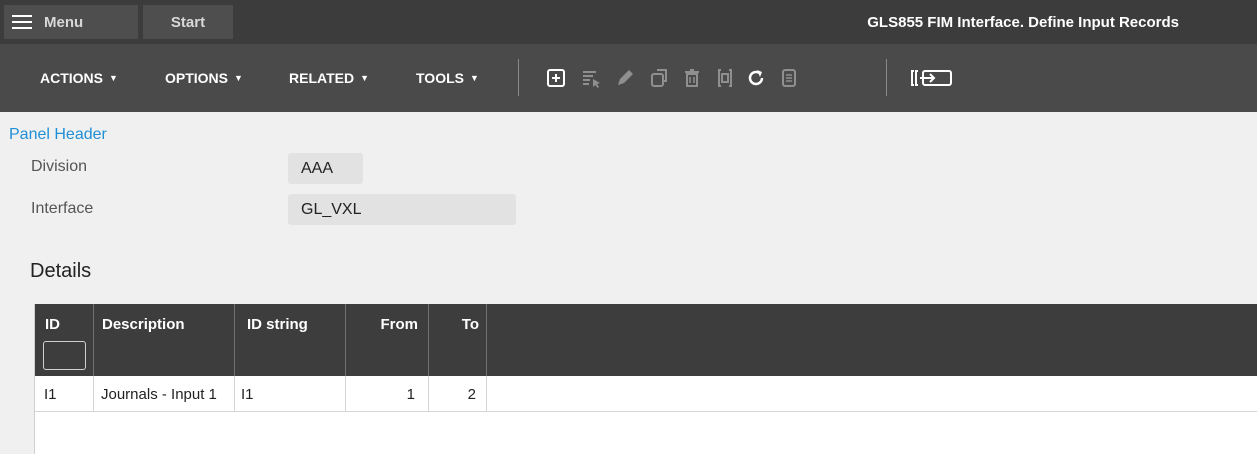  I want to click on related-label: RELATED, so click(322, 78).